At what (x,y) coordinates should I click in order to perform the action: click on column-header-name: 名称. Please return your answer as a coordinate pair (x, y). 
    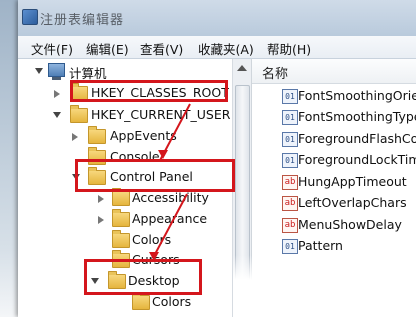
    Looking at the image, I should click on (334, 71).